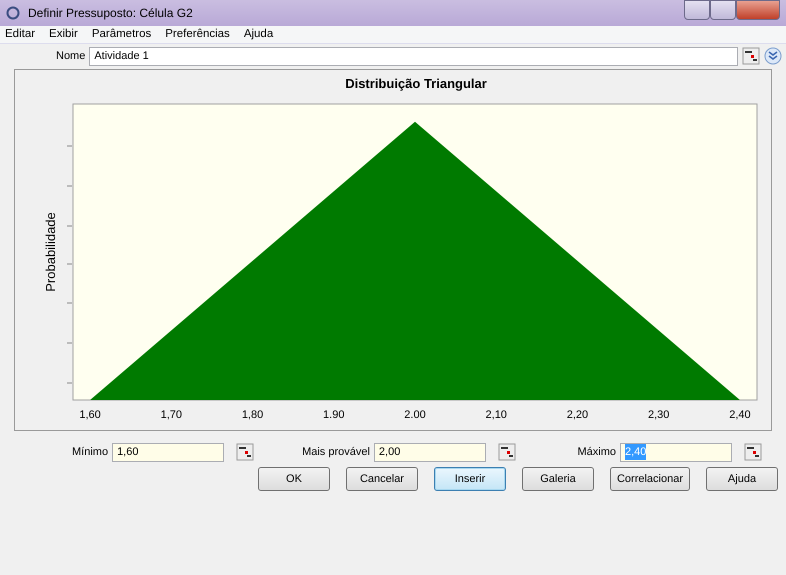 The image size is (786, 575). What do you see at coordinates (659, 415) in the screenshot?
I see `x-tick-label: 2,30` at bounding box center [659, 415].